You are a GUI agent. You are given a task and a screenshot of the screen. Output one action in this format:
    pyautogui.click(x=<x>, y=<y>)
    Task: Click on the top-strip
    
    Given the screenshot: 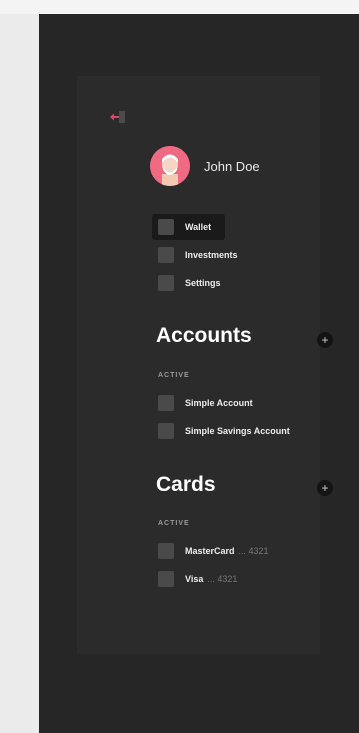 What is the action you would take?
    pyautogui.click(x=179, y=7)
    